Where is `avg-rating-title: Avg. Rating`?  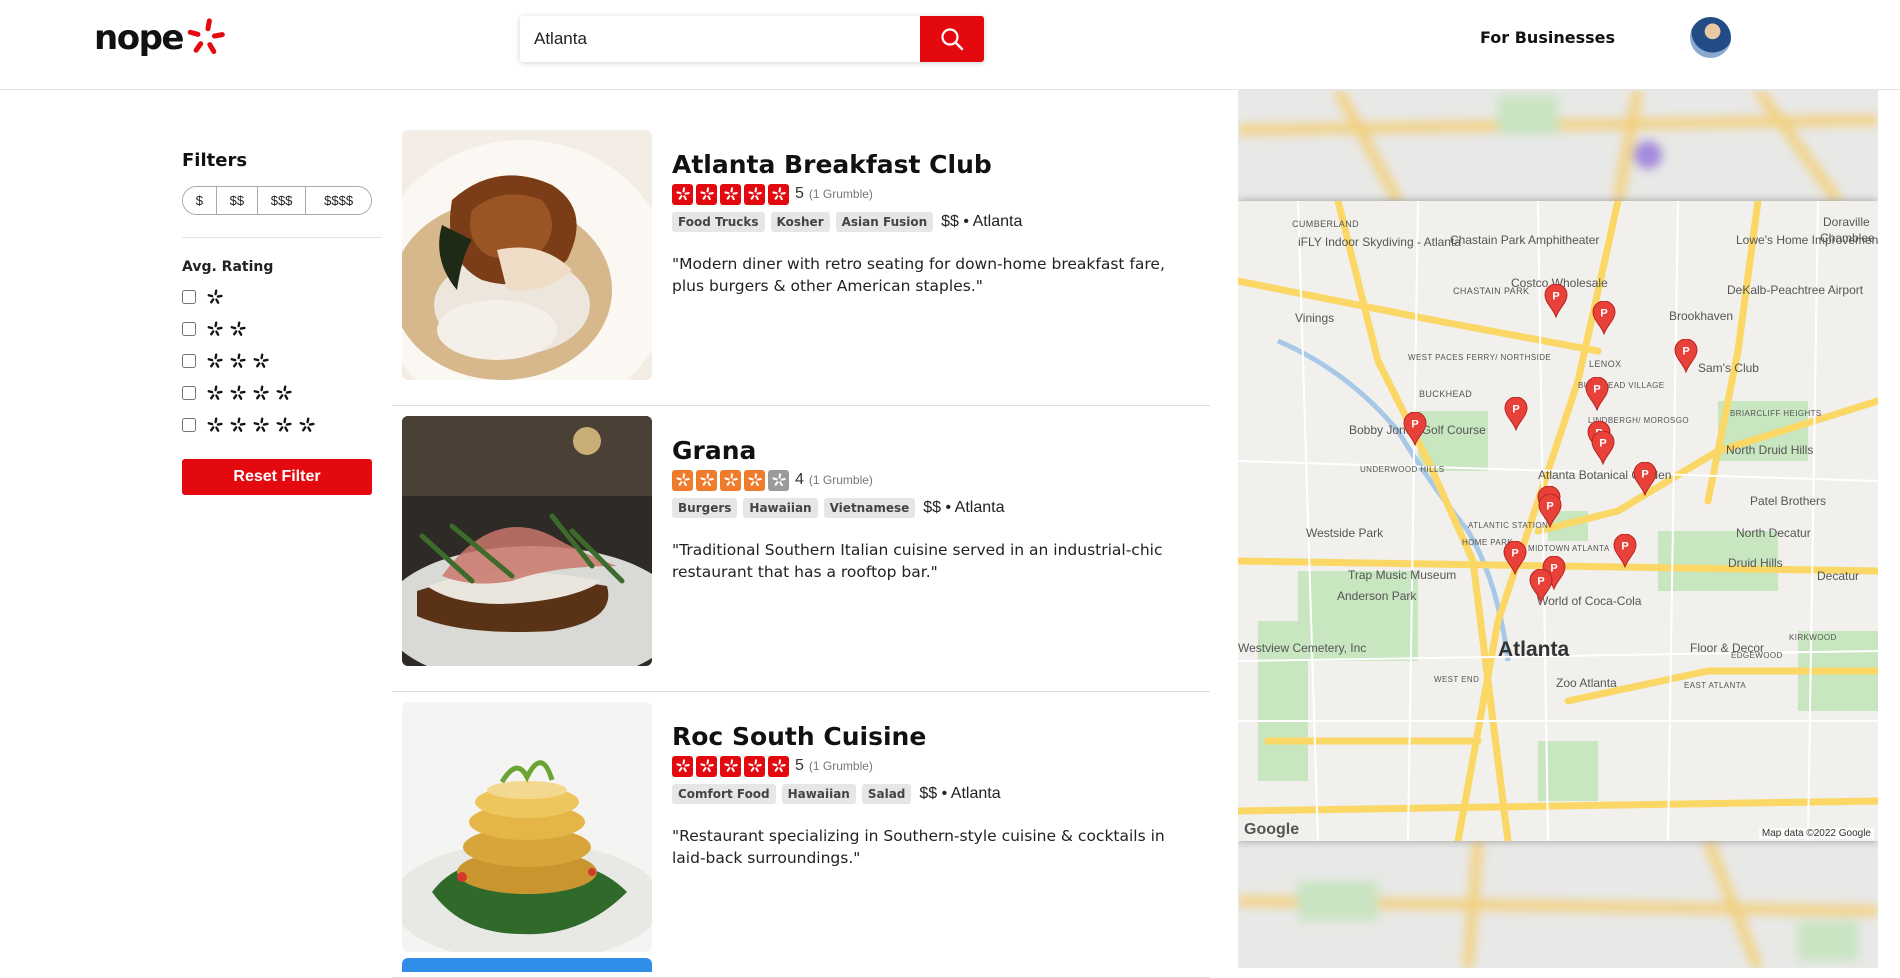 avg-rating-title: Avg. Rating is located at coordinates (228, 267).